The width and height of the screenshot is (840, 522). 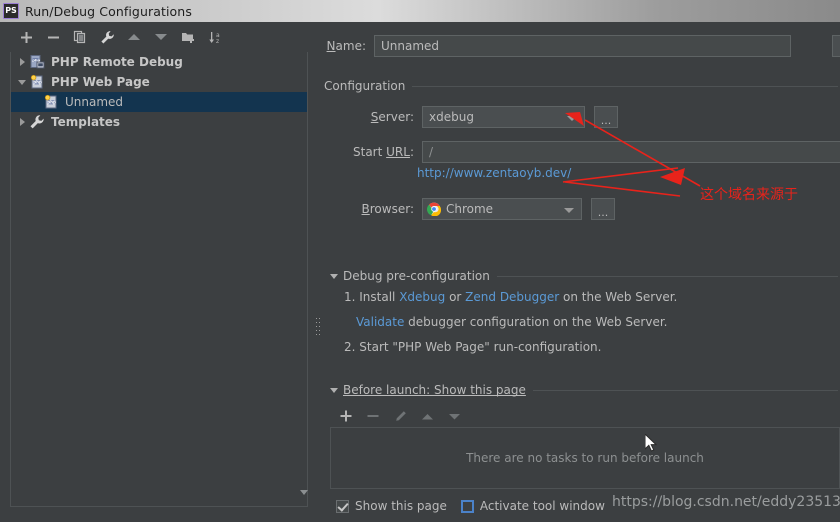 I want to click on name-row: Name: Unnamed, so click(x=557, y=46).